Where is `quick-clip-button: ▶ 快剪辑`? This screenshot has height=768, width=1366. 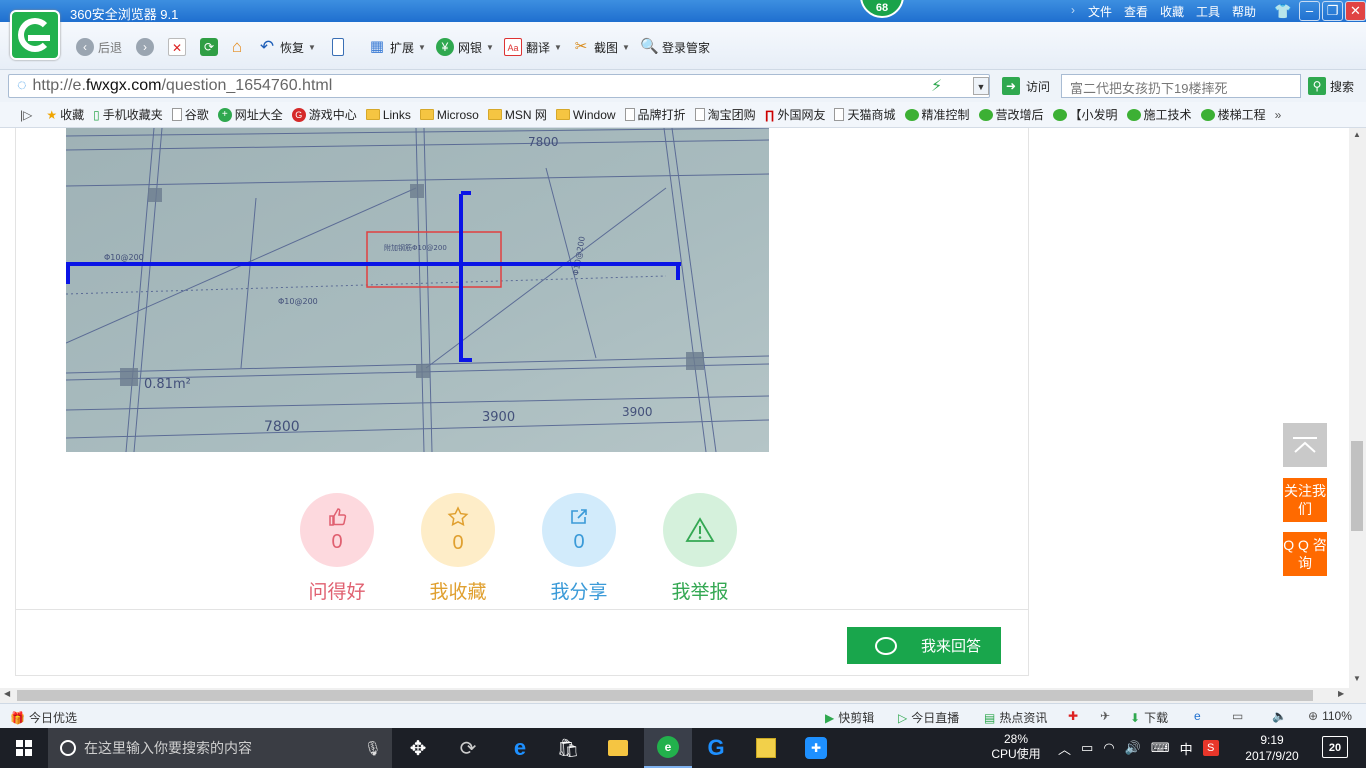 quick-clip-button: ▶ 快剪辑 is located at coordinates (849, 717).